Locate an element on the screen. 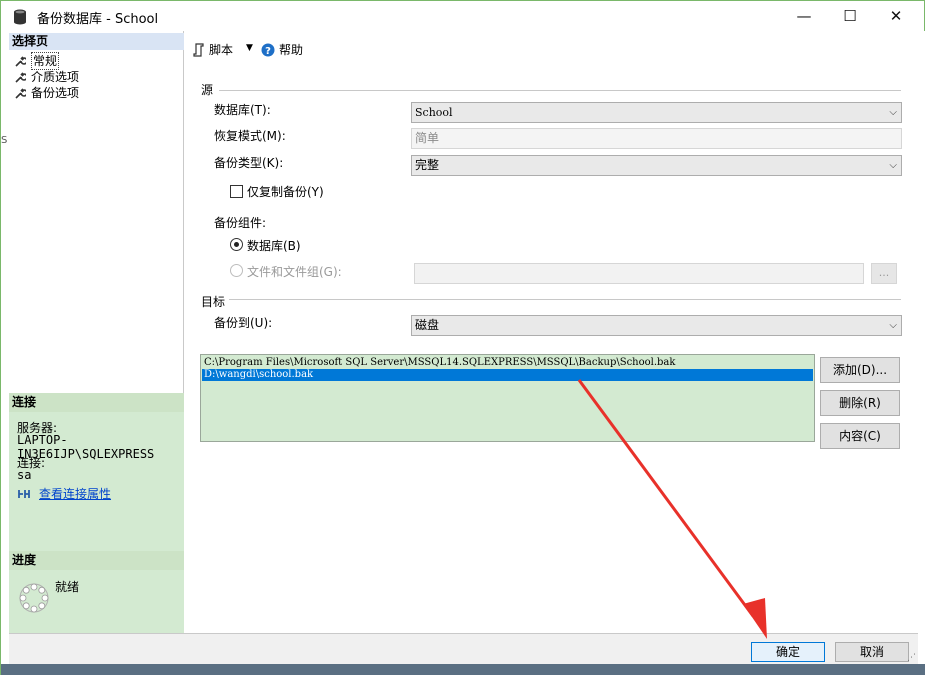 This screenshot has width=925, height=675. dialog-button-bar: 确定 取消 is located at coordinates (463, 648).